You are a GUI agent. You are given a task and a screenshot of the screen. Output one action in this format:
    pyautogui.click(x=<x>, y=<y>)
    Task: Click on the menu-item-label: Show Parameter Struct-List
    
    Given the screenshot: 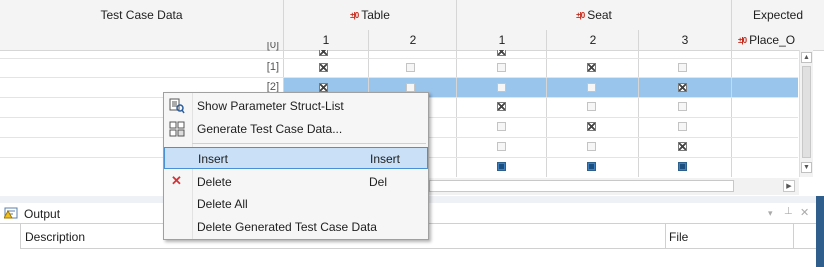 What is the action you would take?
    pyautogui.click(x=270, y=106)
    